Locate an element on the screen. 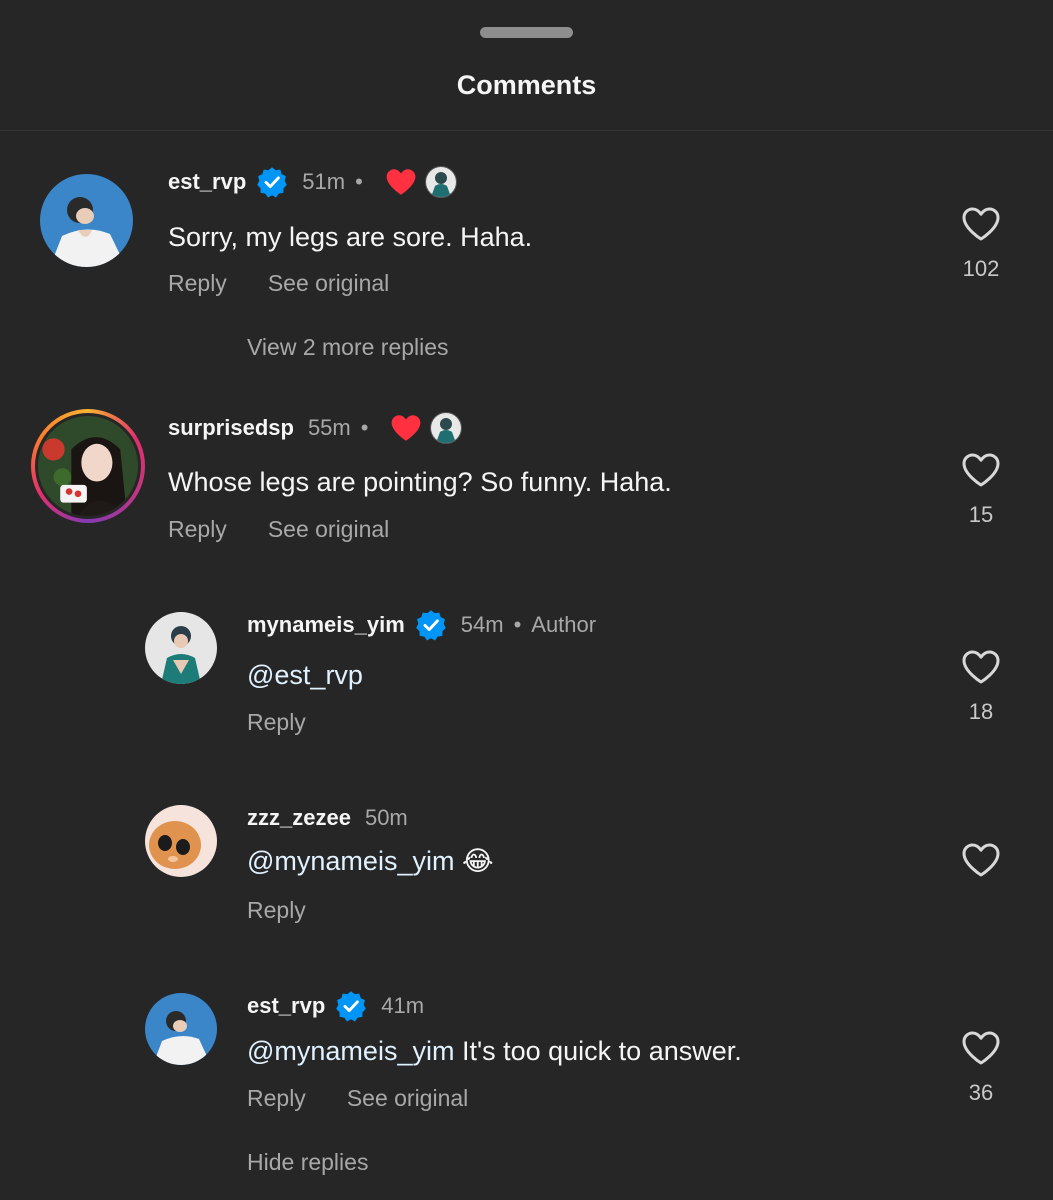  like-column: 18 is located at coordinates (981, 687).